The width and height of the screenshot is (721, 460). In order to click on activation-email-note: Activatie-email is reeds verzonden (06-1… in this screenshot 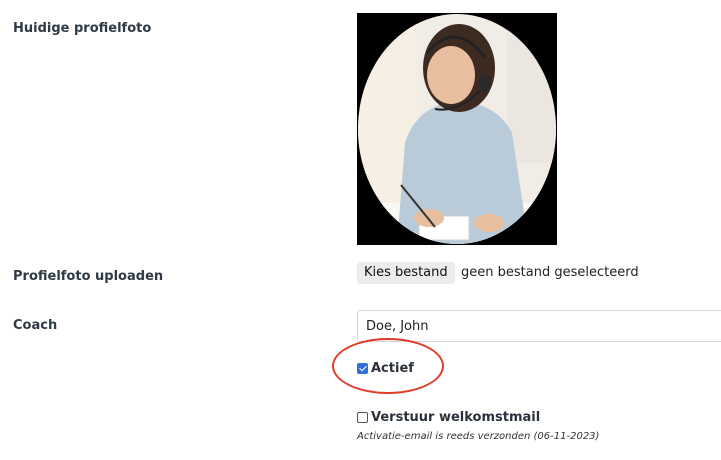, I will do `click(478, 436)`.